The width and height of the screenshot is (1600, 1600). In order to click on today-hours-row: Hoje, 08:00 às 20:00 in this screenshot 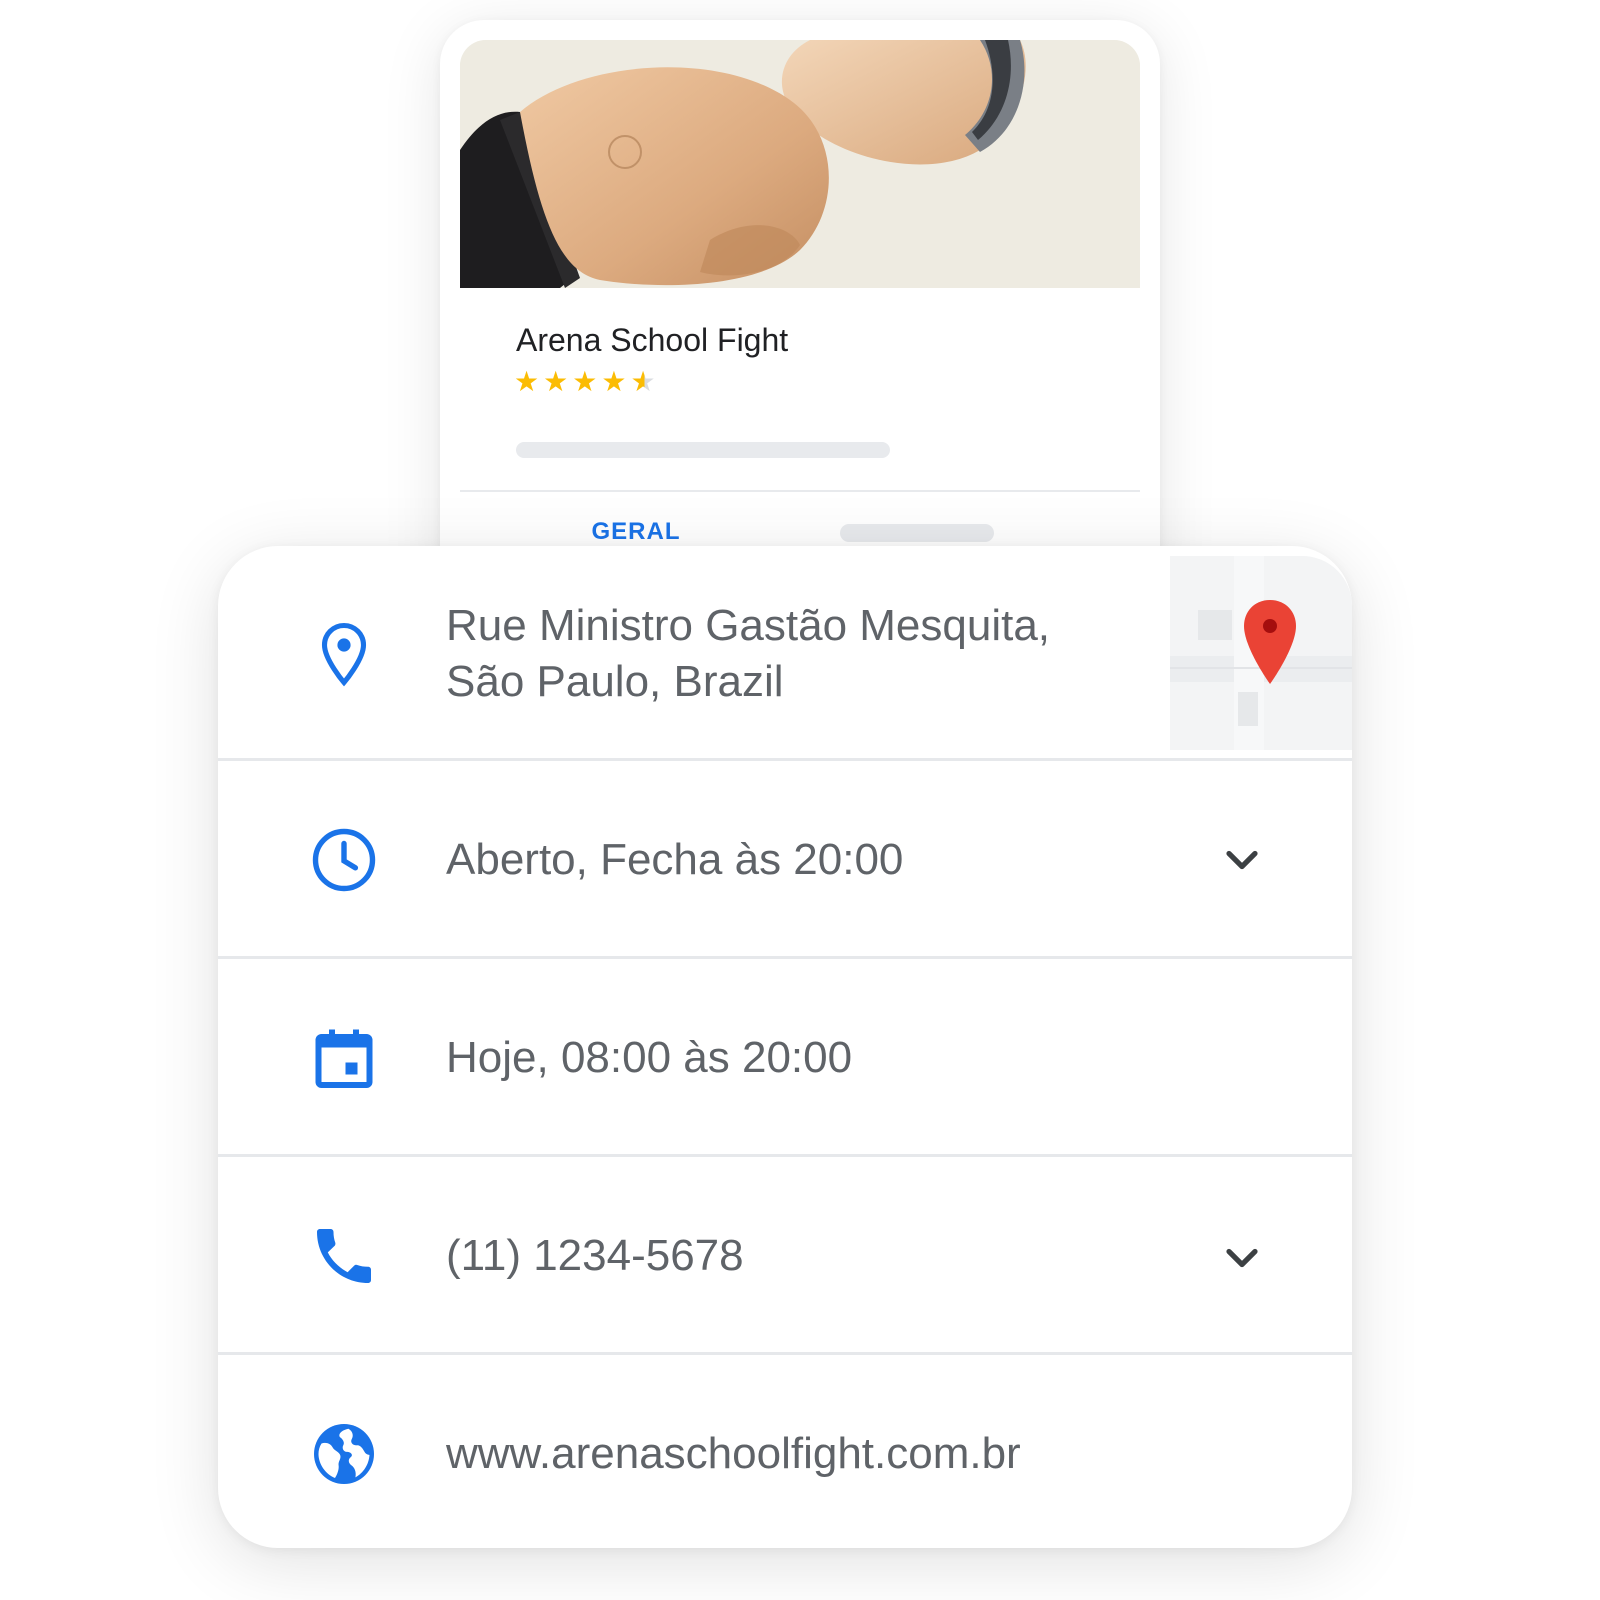, I will do `click(785, 1058)`.